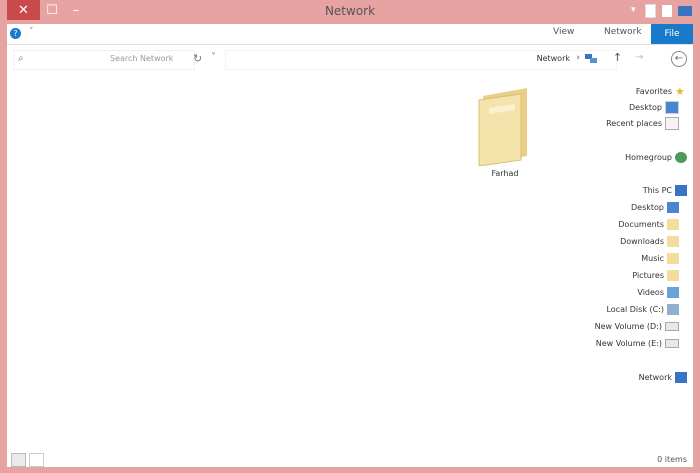  I want to click on nav-item-new-volume-d: New Volume (D:), so click(637, 326).